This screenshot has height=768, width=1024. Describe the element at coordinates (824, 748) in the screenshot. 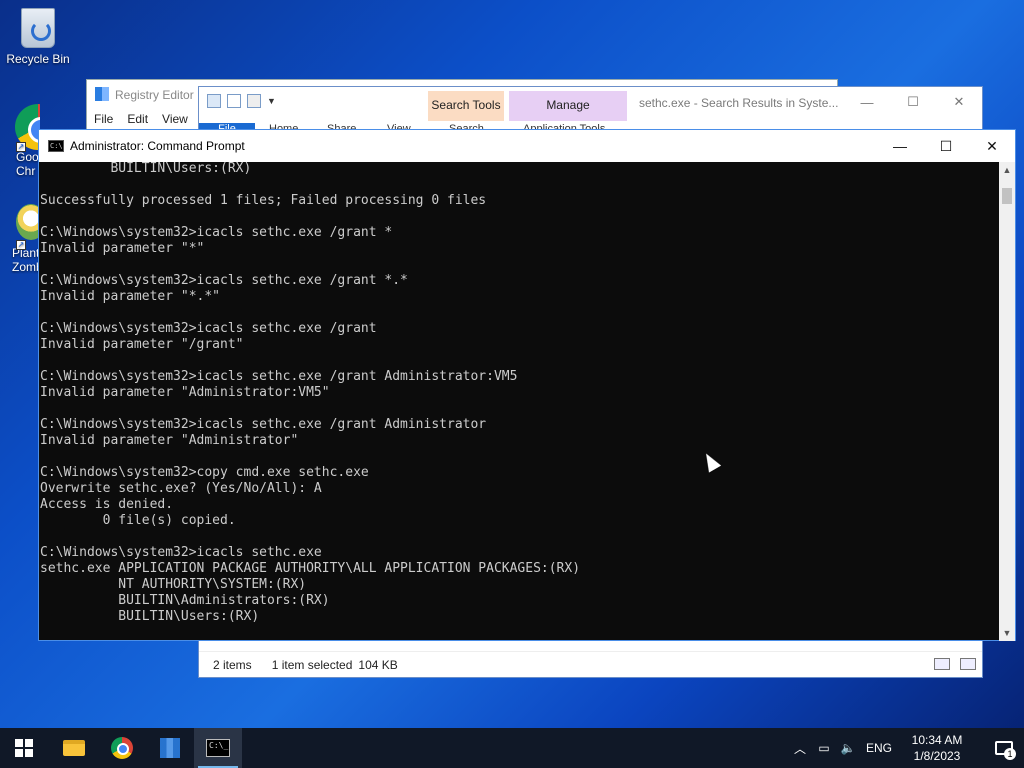

I see `network-icon: ▭` at that location.